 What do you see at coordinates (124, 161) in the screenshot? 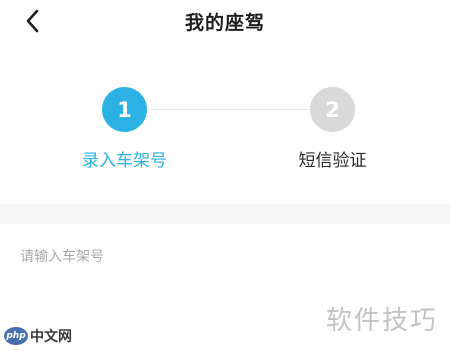
I see `step-1-label: 录入车架号` at bounding box center [124, 161].